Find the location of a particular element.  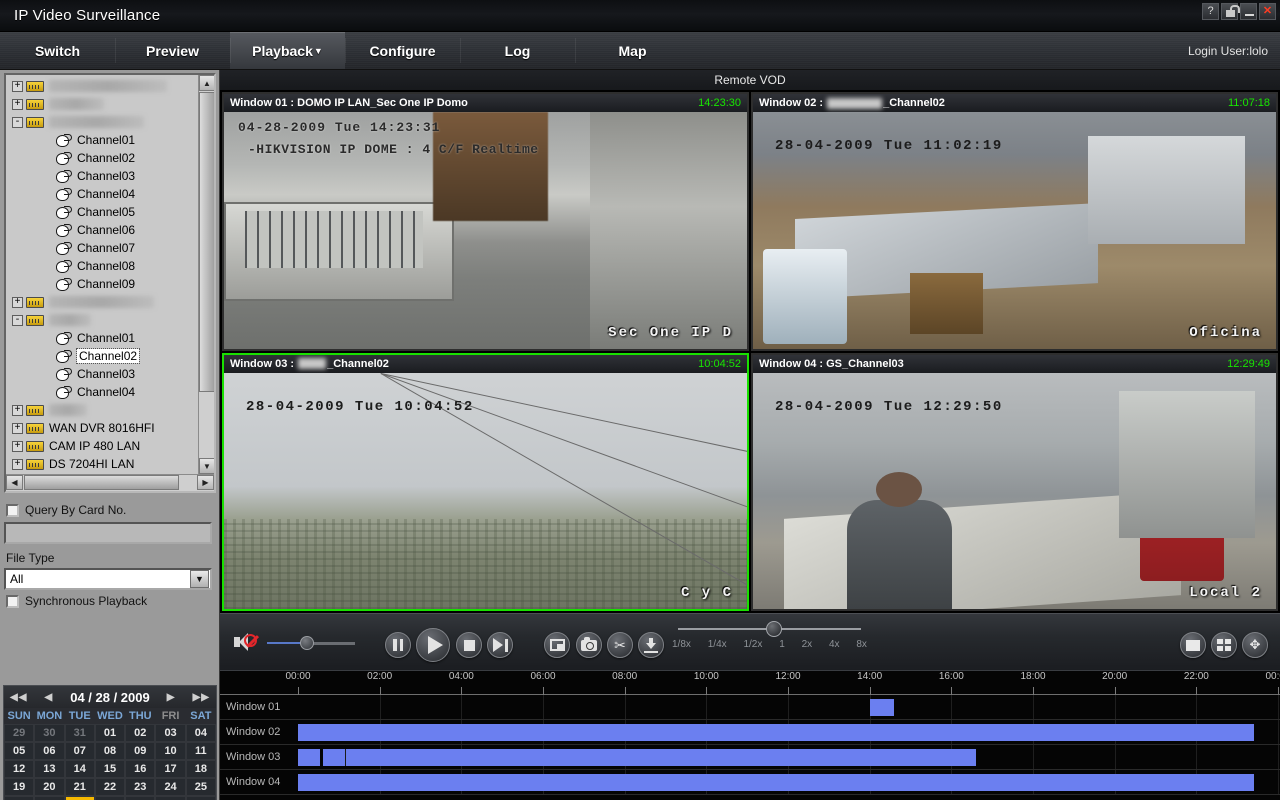

tree-item-channel: Channel04 is located at coordinates (110, 194).